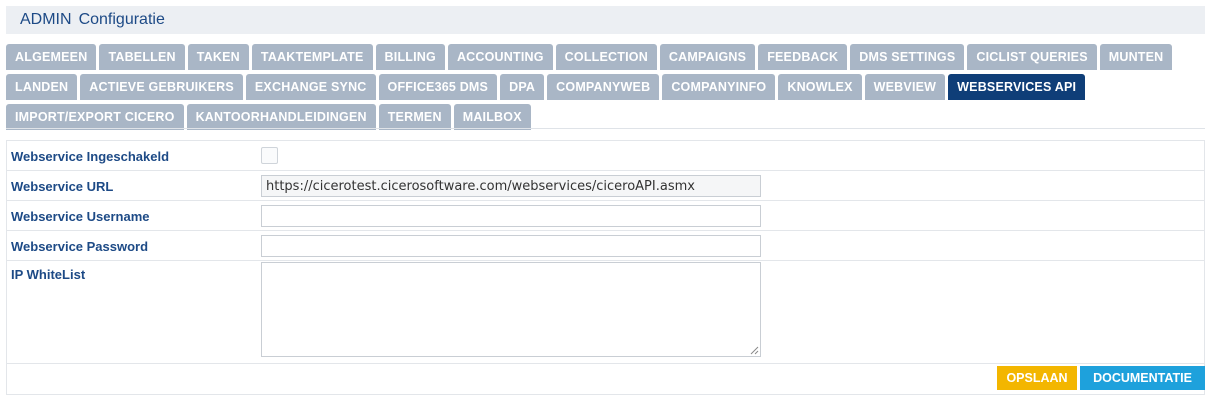  Describe the element at coordinates (605, 156) in the screenshot. I see `row-enabled: Webservice Ingeschakeld` at that location.